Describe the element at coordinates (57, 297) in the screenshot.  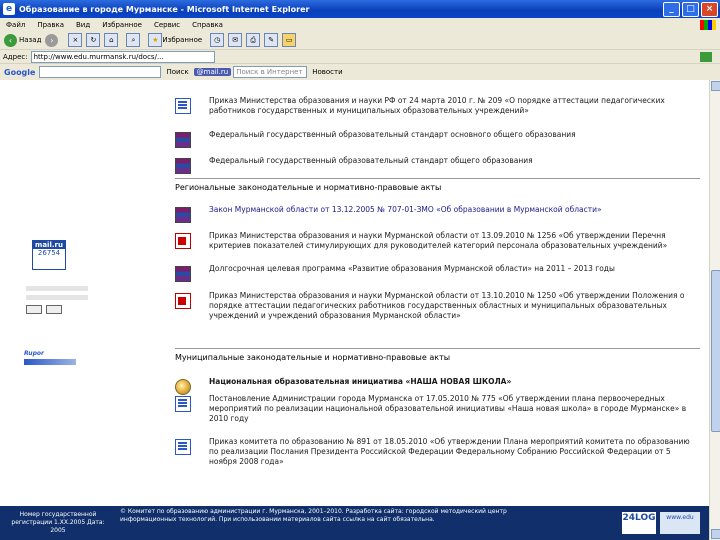
I see `password-field` at that location.